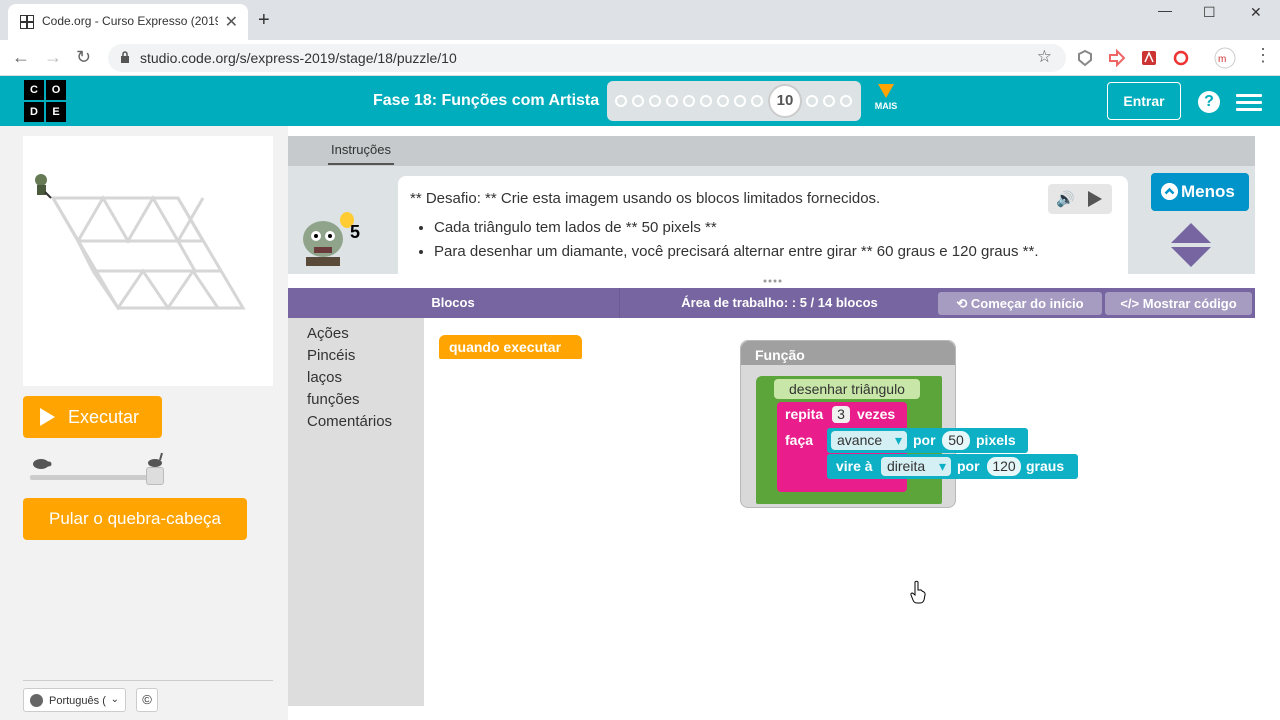 Image resolution: width=1280 pixels, height=720 pixels. Describe the element at coordinates (1095, 199) in the screenshot. I see `play-audio-icon` at that location.